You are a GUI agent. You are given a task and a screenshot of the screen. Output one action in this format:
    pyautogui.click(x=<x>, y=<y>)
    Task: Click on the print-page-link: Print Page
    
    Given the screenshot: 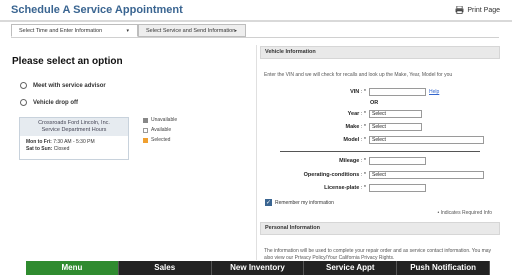 What is the action you would take?
    pyautogui.click(x=477, y=10)
    